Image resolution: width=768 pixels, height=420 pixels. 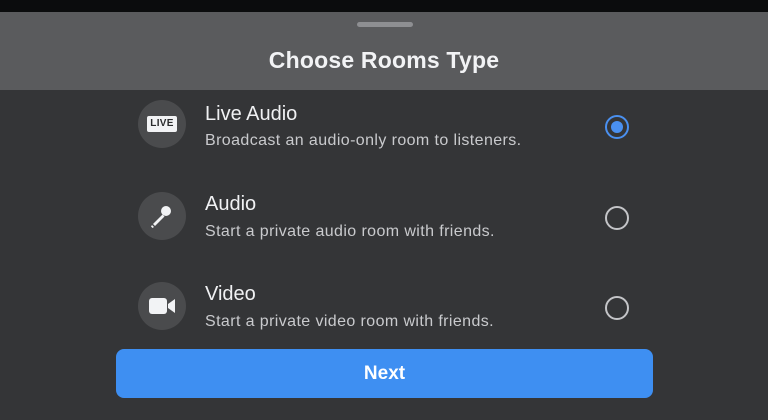 I want to click on status-bar, so click(x=384, y=6).